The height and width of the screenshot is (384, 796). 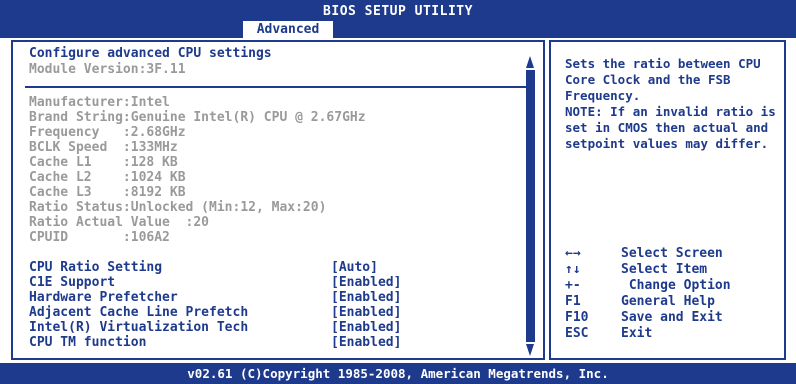 I want to click on info-cache-l2: Cache L2 :1024 KB, so click(x=107, y=177).